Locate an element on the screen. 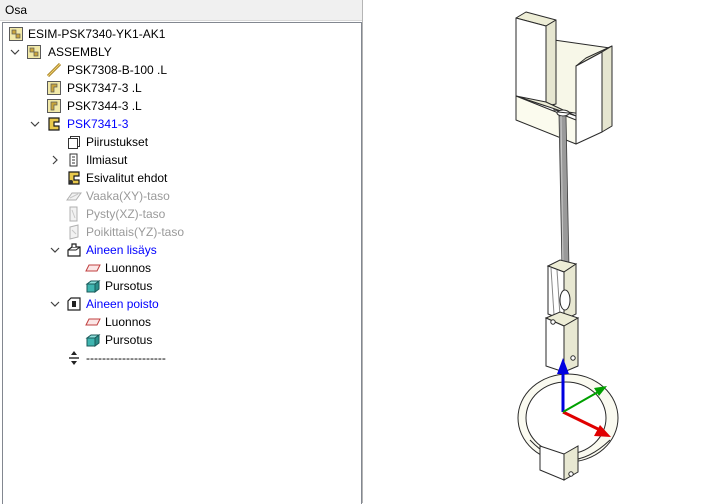 The image size is (708, 504). tree-item-drawings: Piirustukset is located at coordinates (206, 142).